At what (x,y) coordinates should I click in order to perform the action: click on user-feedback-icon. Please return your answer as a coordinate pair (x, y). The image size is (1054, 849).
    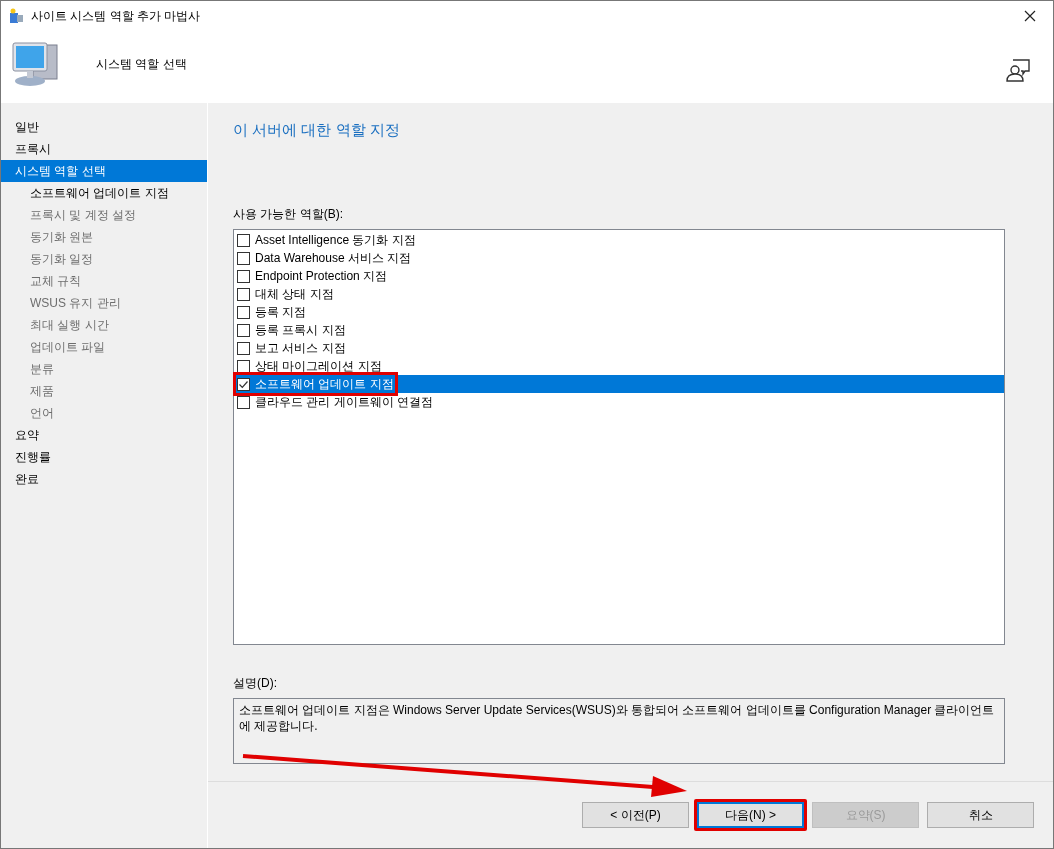
    Looking at the image, I should click on (1018, 70).